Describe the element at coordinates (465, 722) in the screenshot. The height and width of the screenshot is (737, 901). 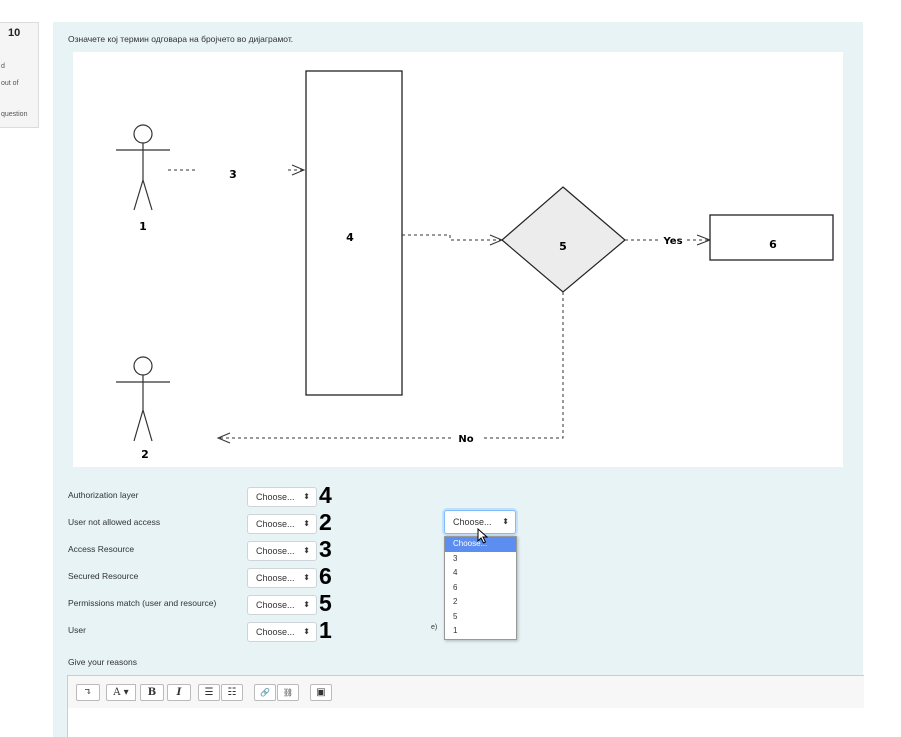
I see `reasons-editor-area` at that location.